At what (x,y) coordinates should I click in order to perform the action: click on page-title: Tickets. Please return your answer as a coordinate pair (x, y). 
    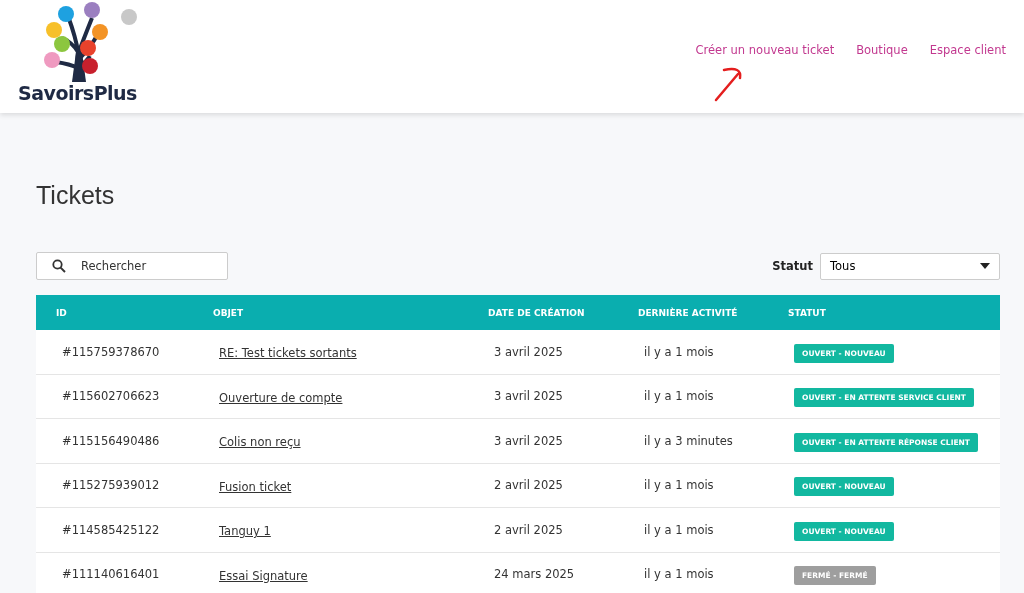
    Looking at the image, I should click on (76, 195).